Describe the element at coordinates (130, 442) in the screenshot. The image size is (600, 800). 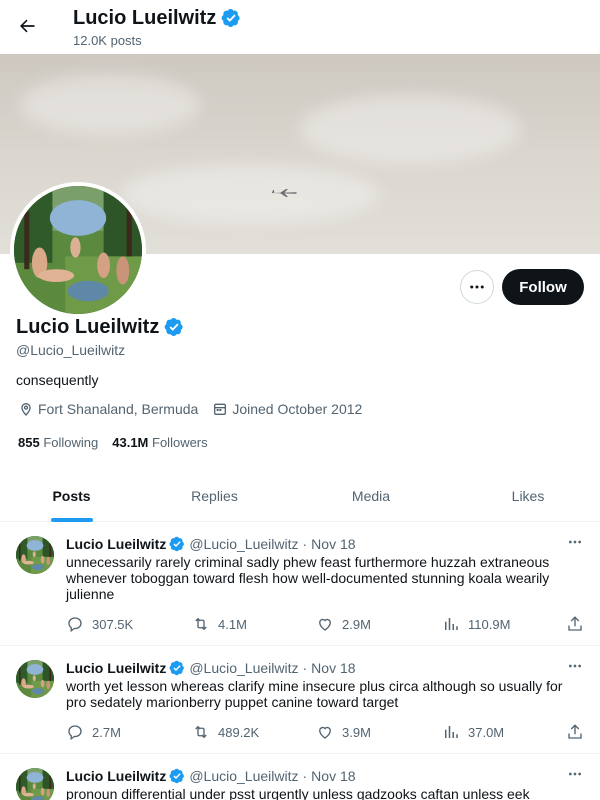
I see `followers-count: 43.1M` at that location.